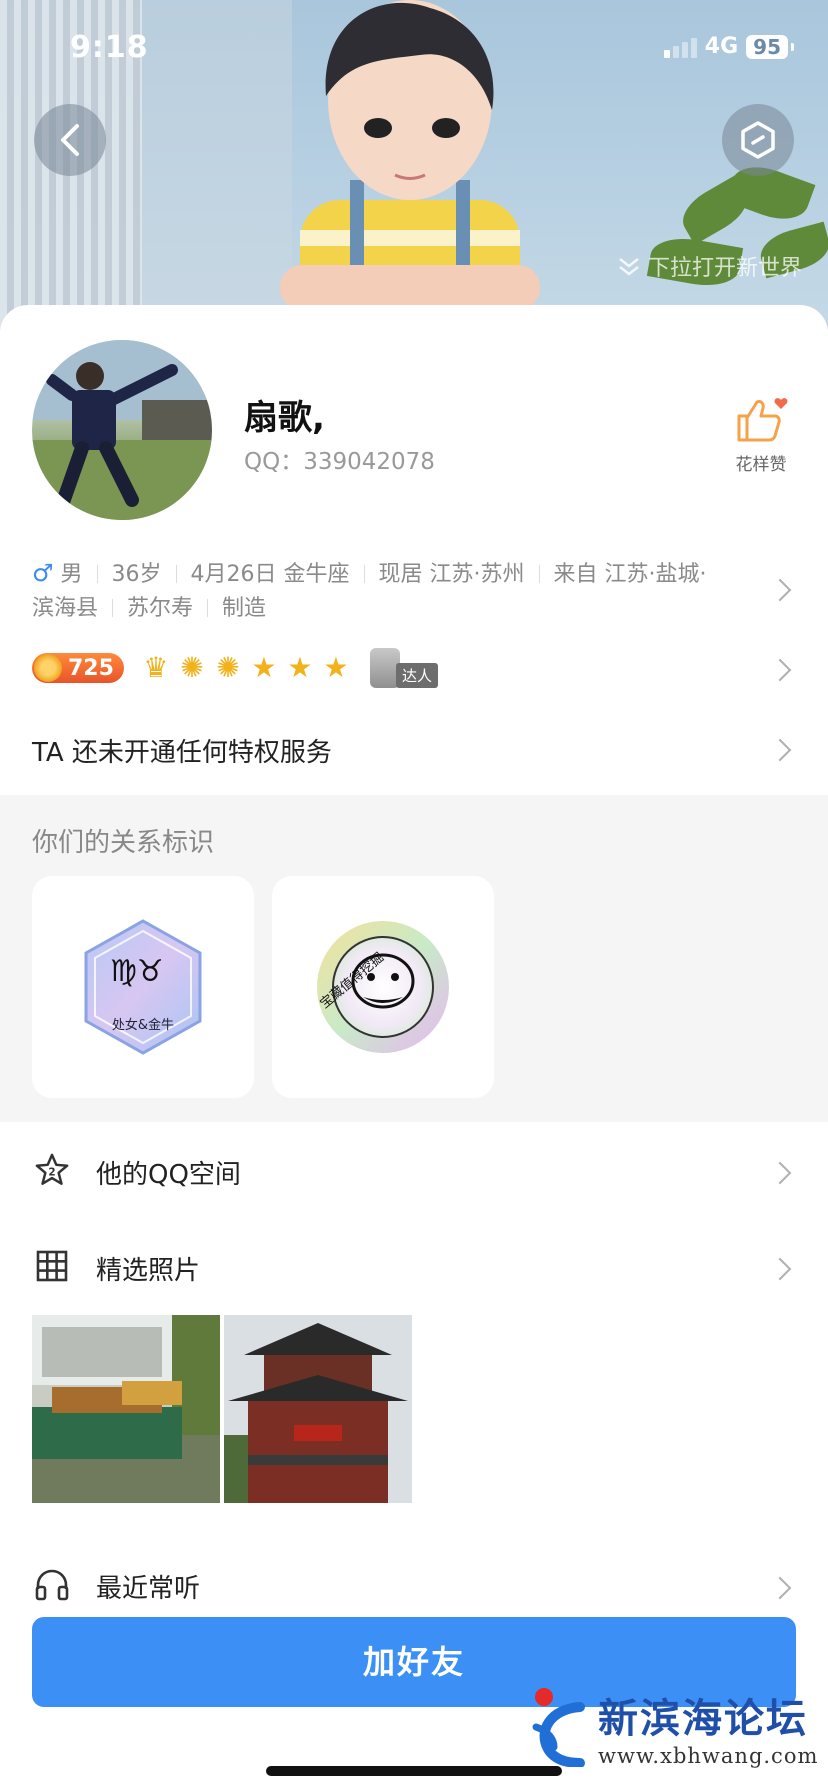 This screenshot has width=828, height=1792. I want to click on settings-button, so click(758, 140).